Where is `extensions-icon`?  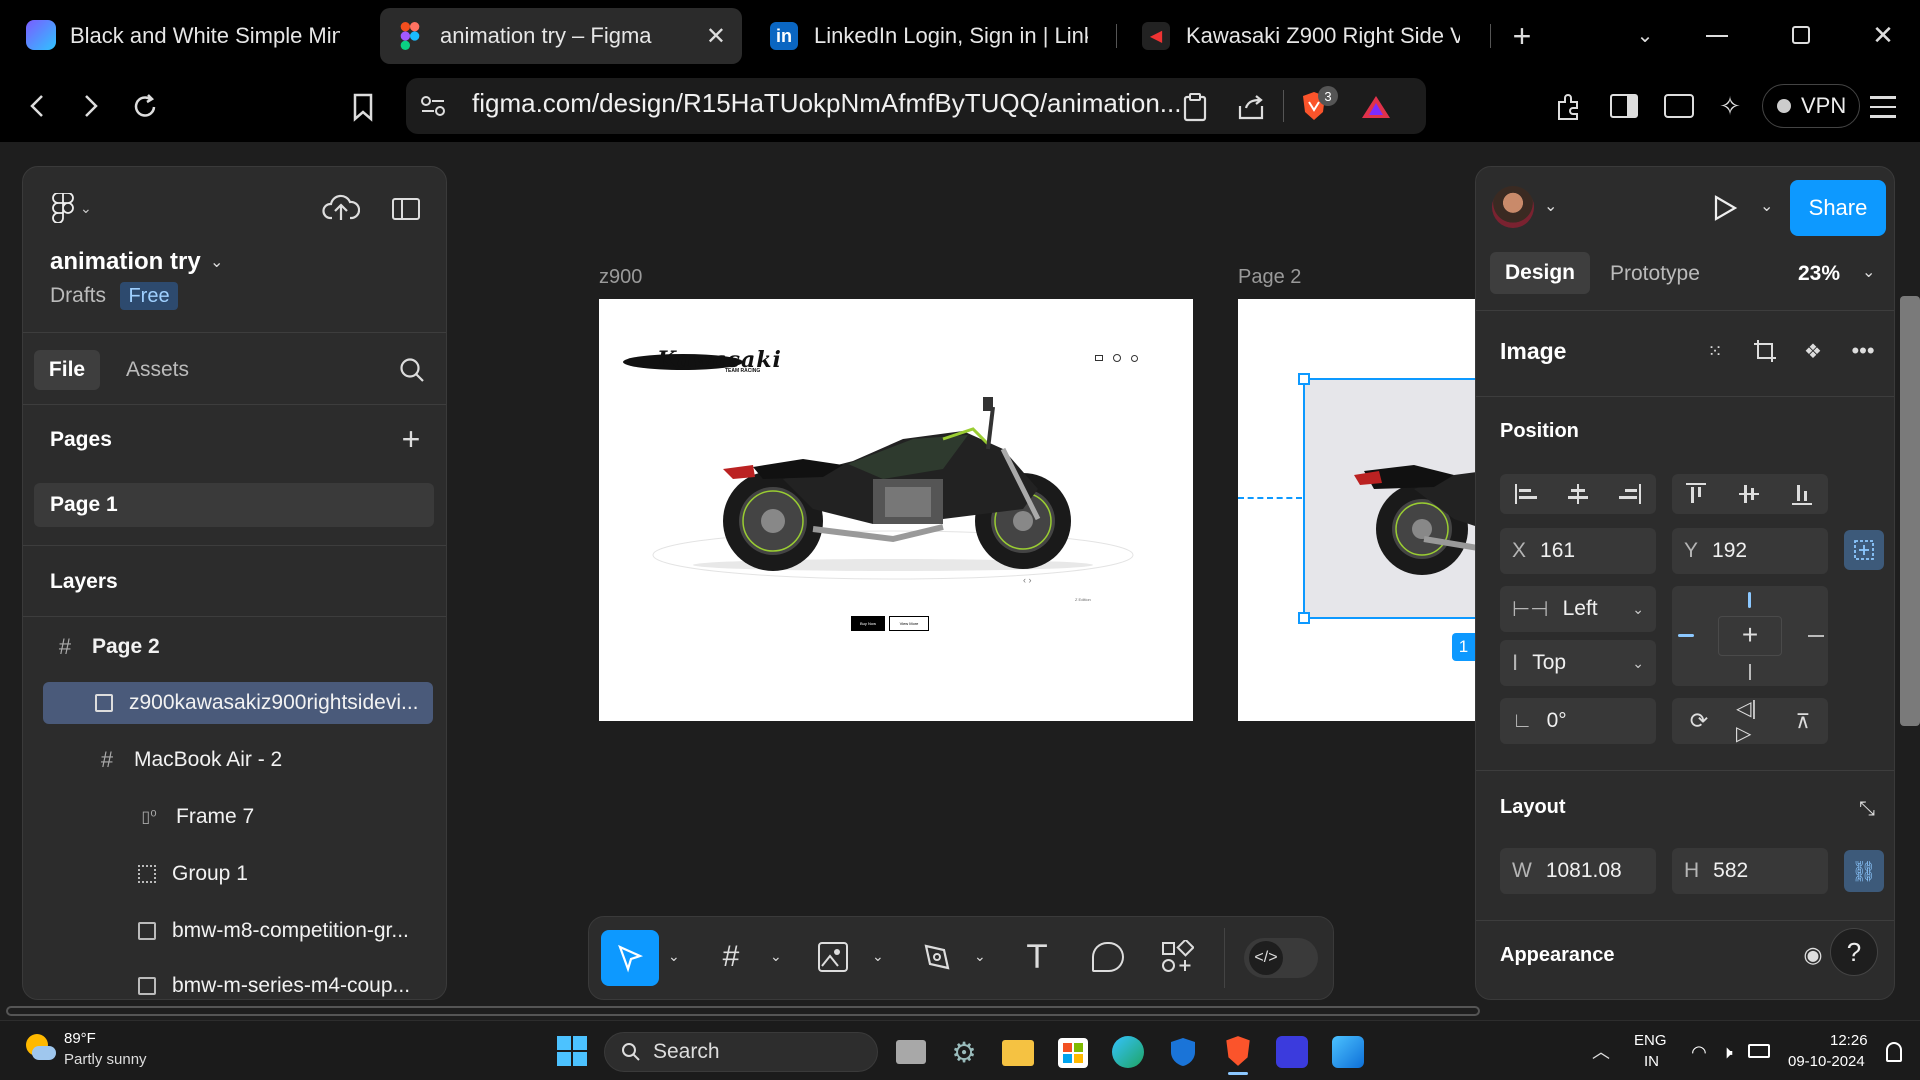
extensions-icon is located at coordinates (1569, 107).